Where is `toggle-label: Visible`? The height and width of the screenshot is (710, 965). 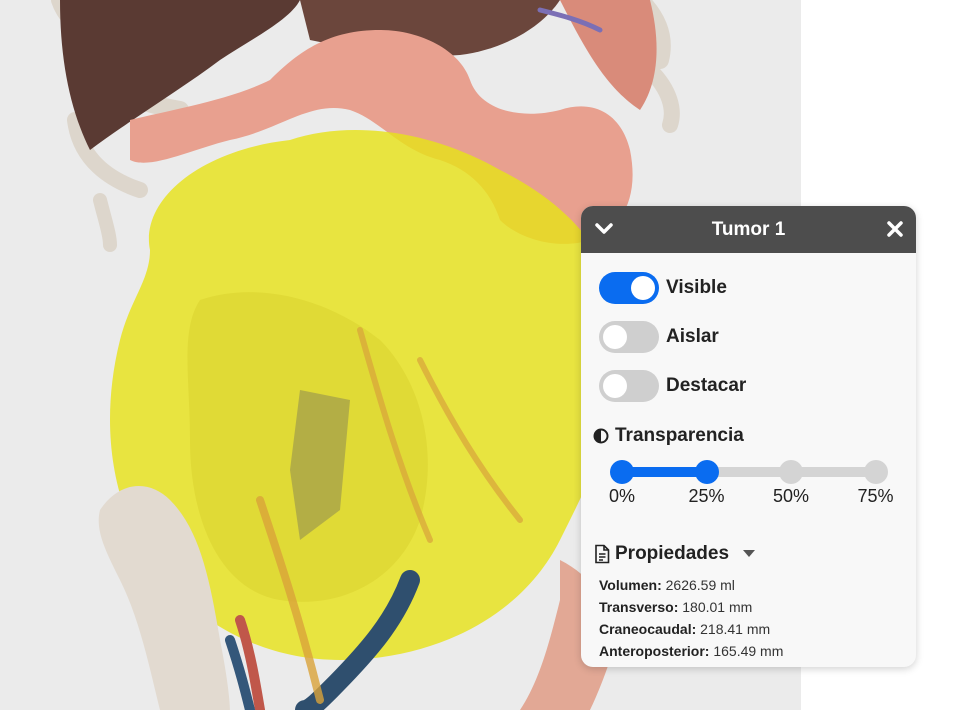
toggle-label: Visible is located at coordinates (696, 287).